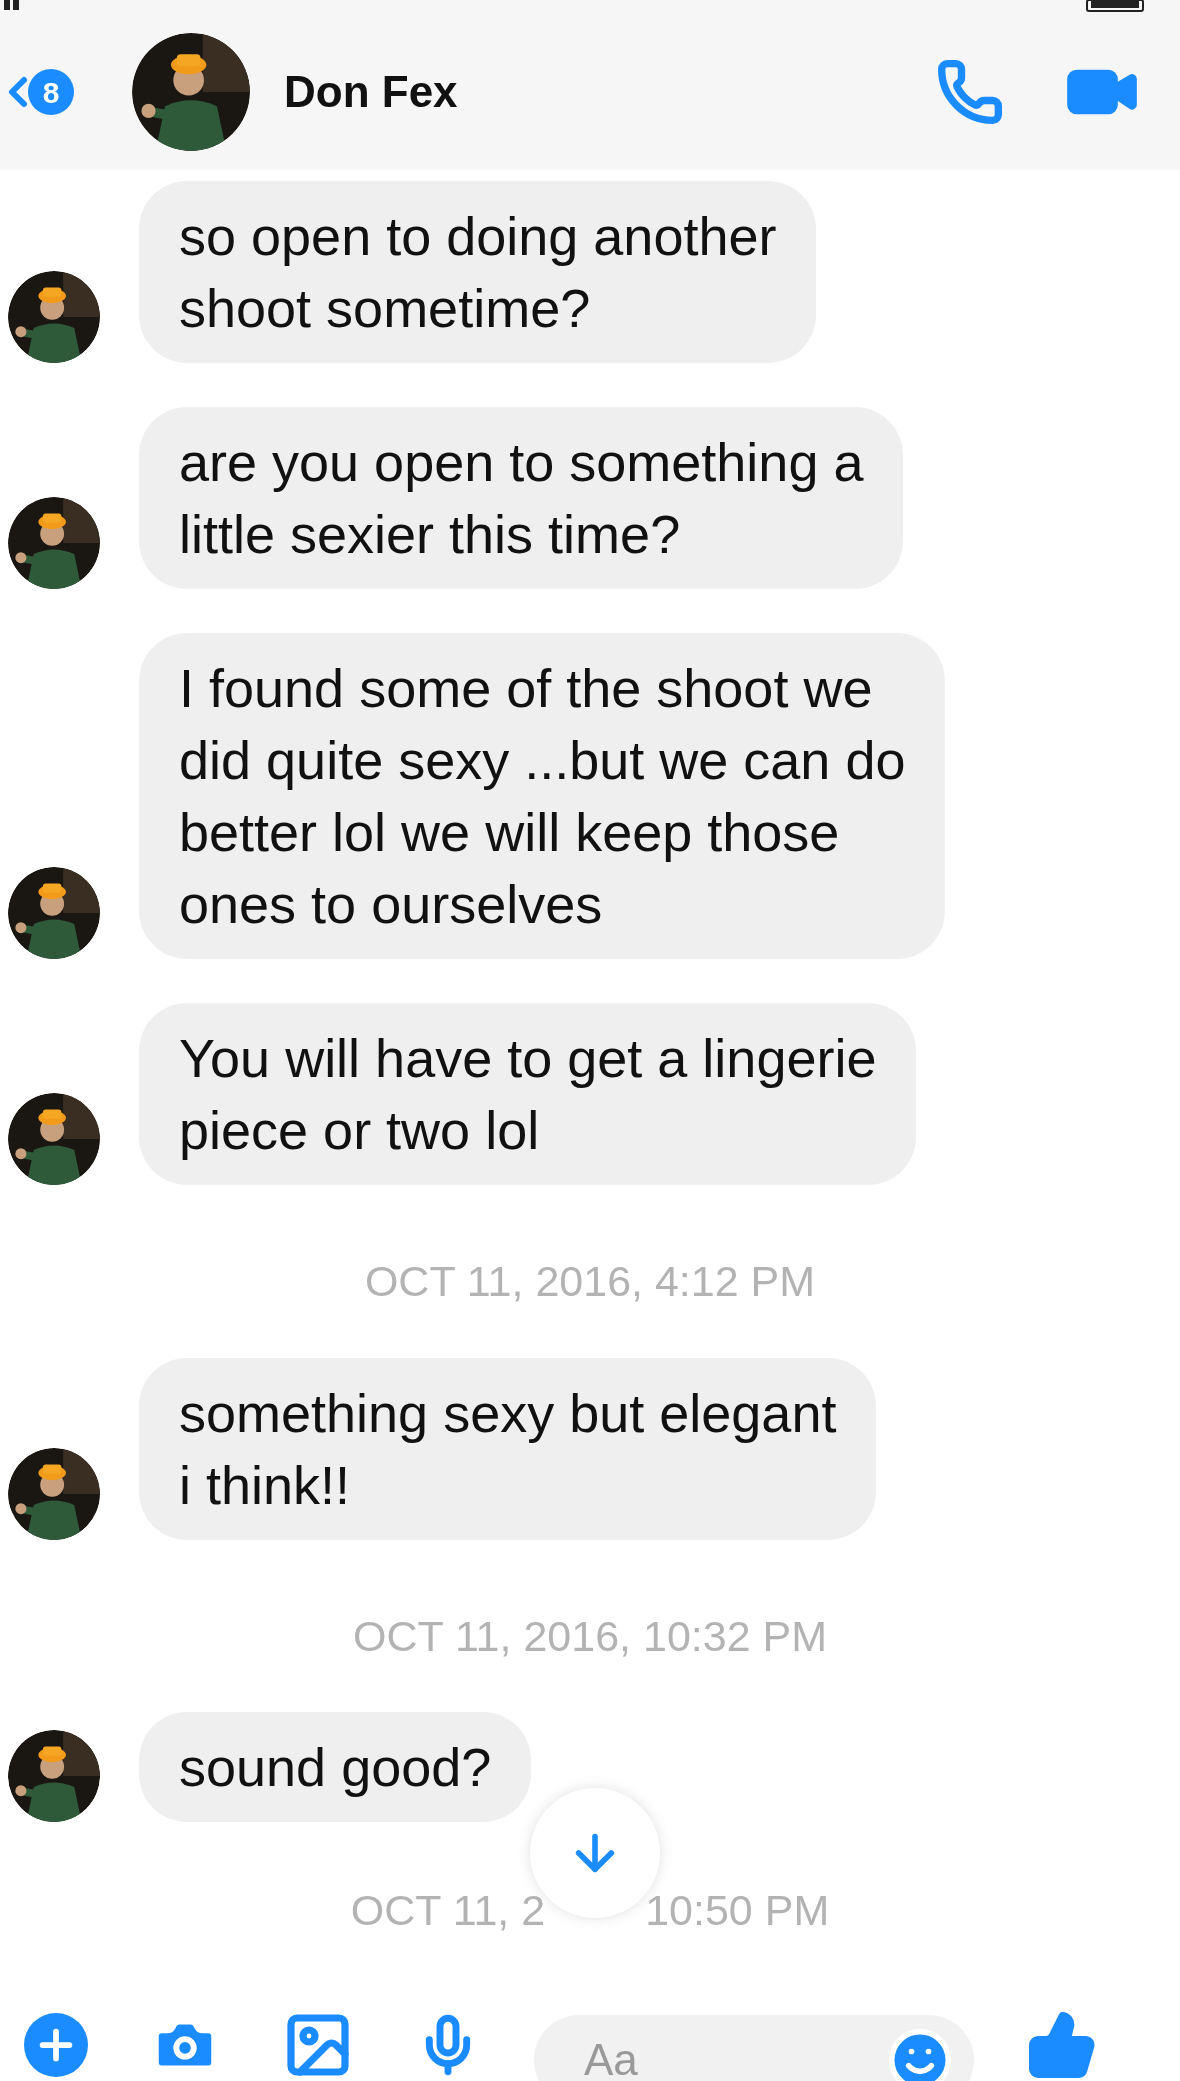 The height and width of the screenshot is (2081, 1180). I want to click on call-button, so click(970, 92).